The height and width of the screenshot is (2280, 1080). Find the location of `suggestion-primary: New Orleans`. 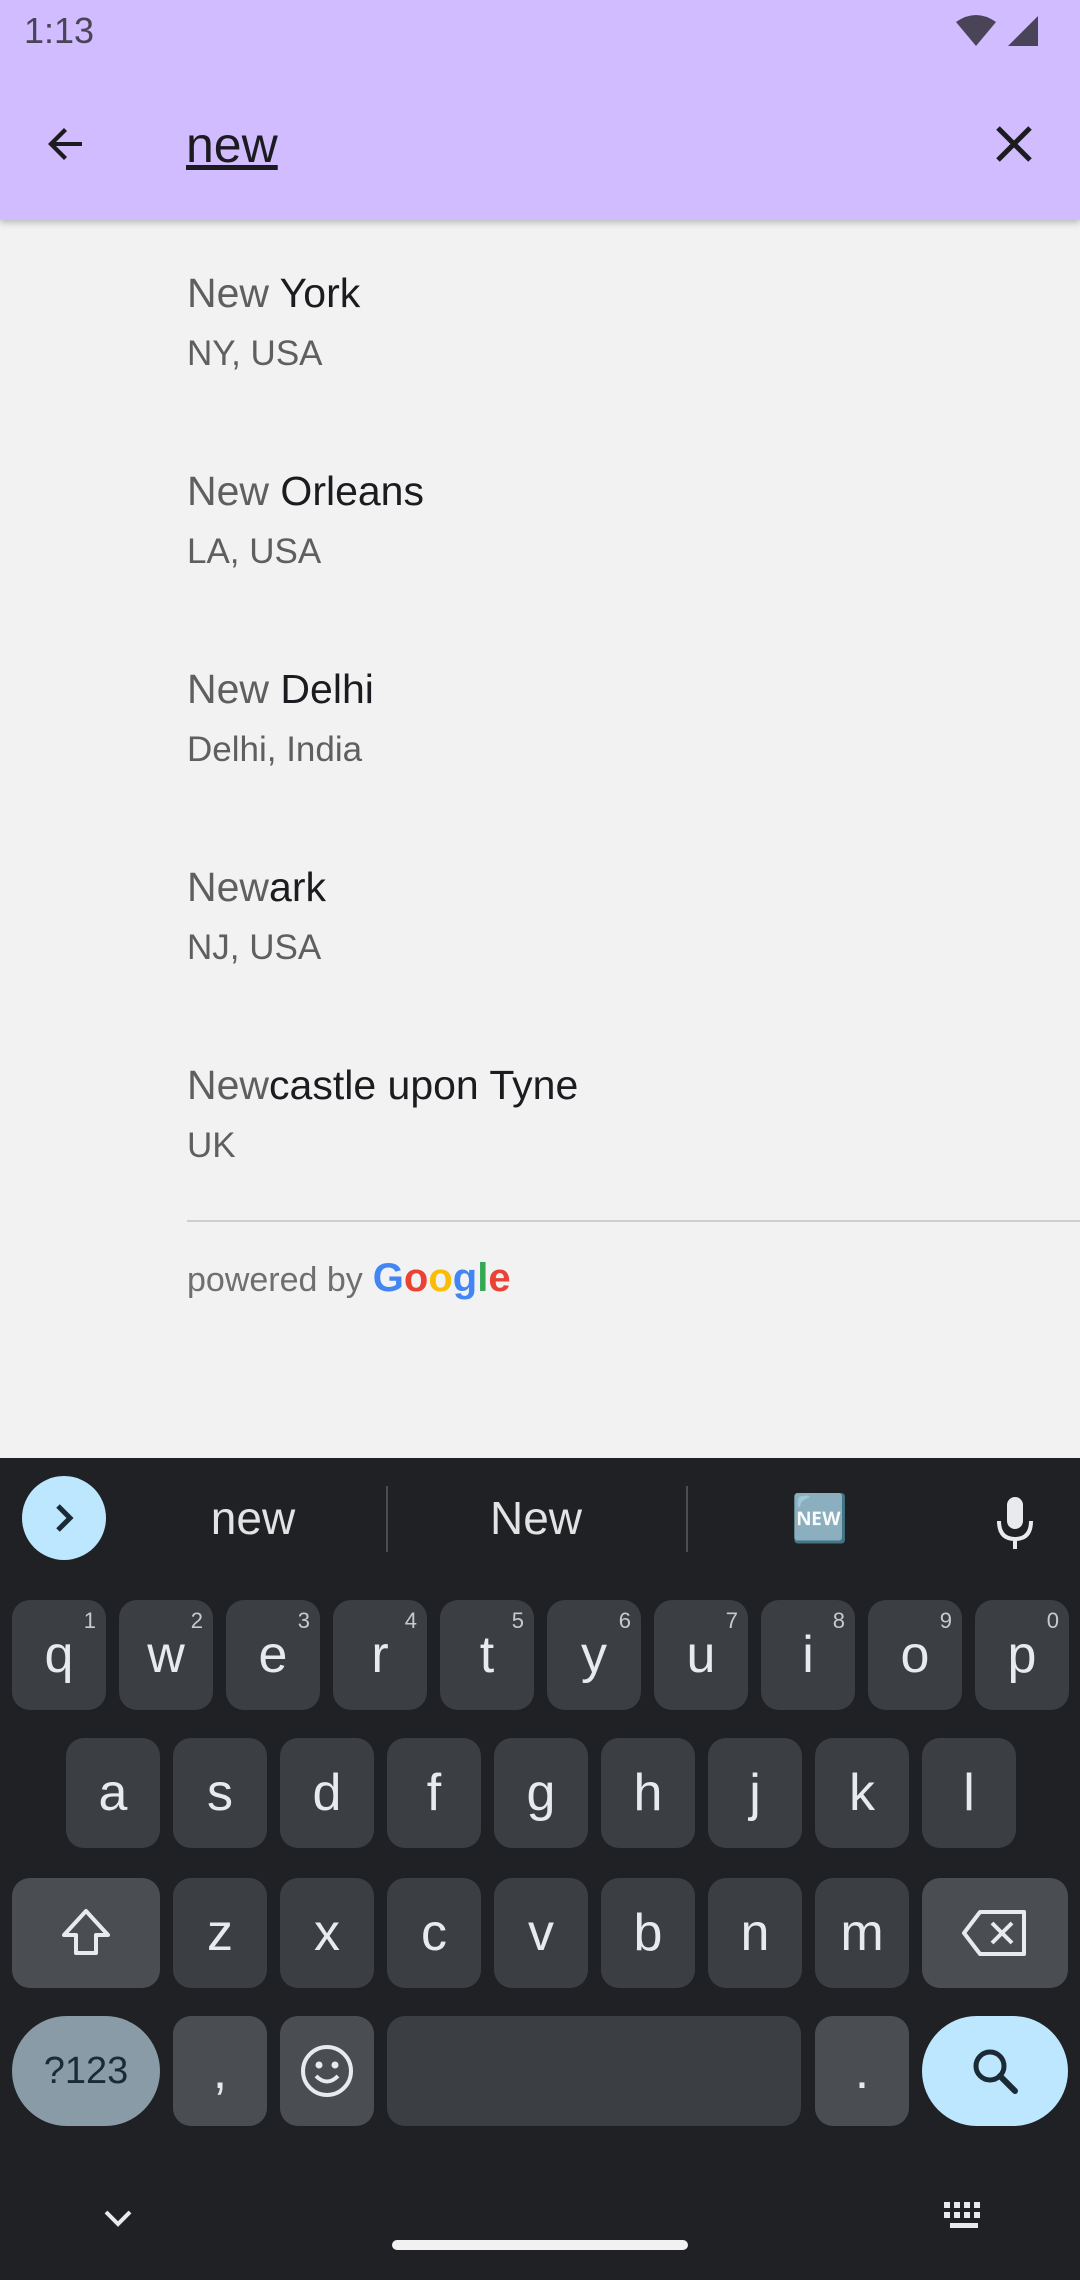

suggestion-primary: New Orleans is located at coordinates (305, 491).